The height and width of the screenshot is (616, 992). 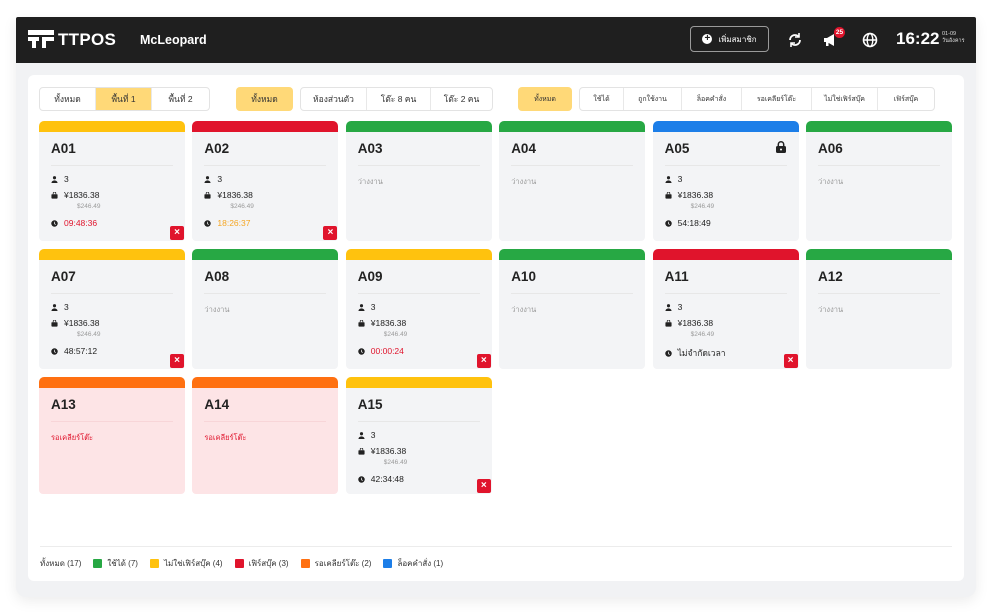 What do you see at coordinates (334, 99) in the screenshot?
I see `type-filter-private-room: ห้องส่วนตัว` at bounding box center [334, 99].